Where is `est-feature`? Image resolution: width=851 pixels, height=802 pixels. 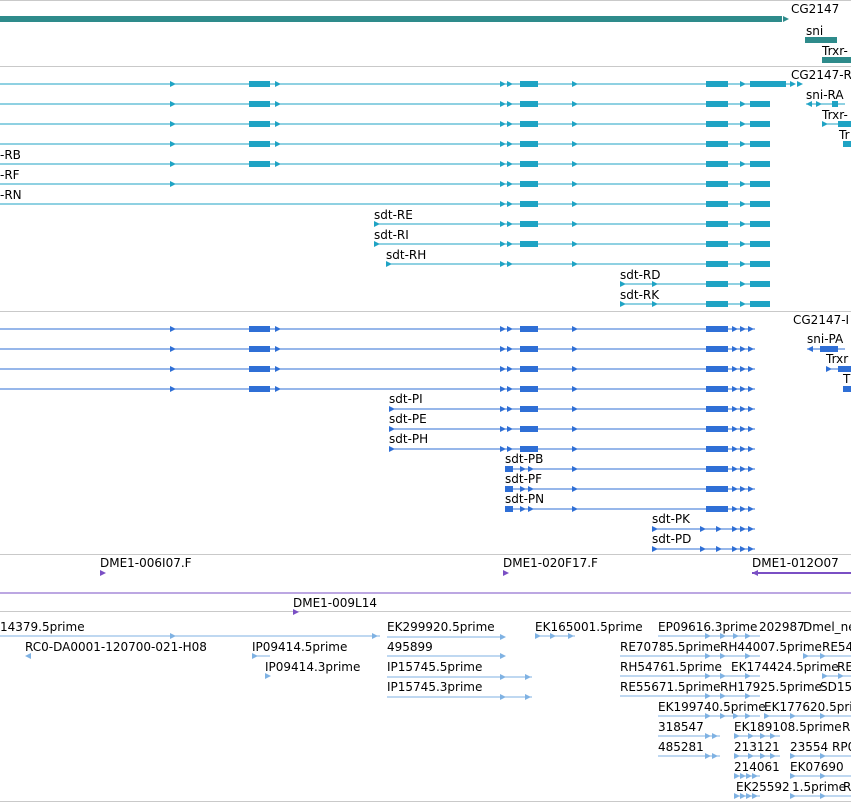 est-feature is located at coordinates (459, 697).